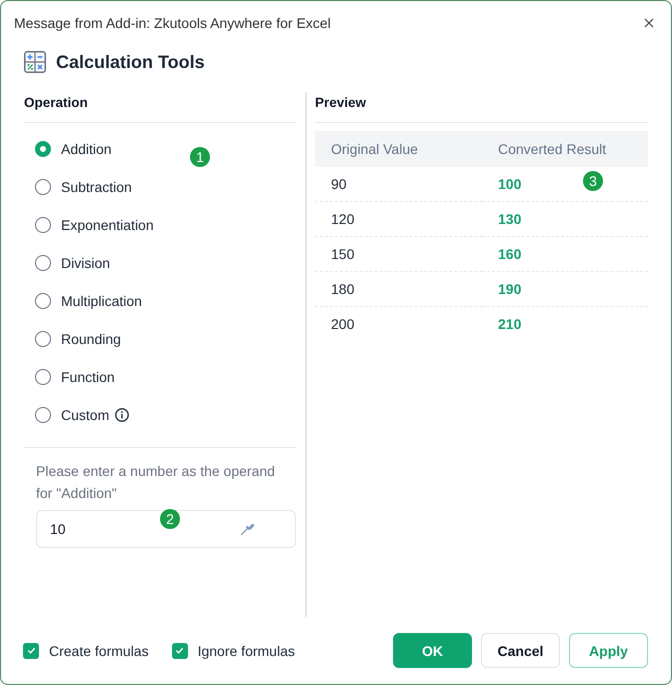 The image size is (672, 685). I want to click on option-label: Exponentiation, so click(107, 225).